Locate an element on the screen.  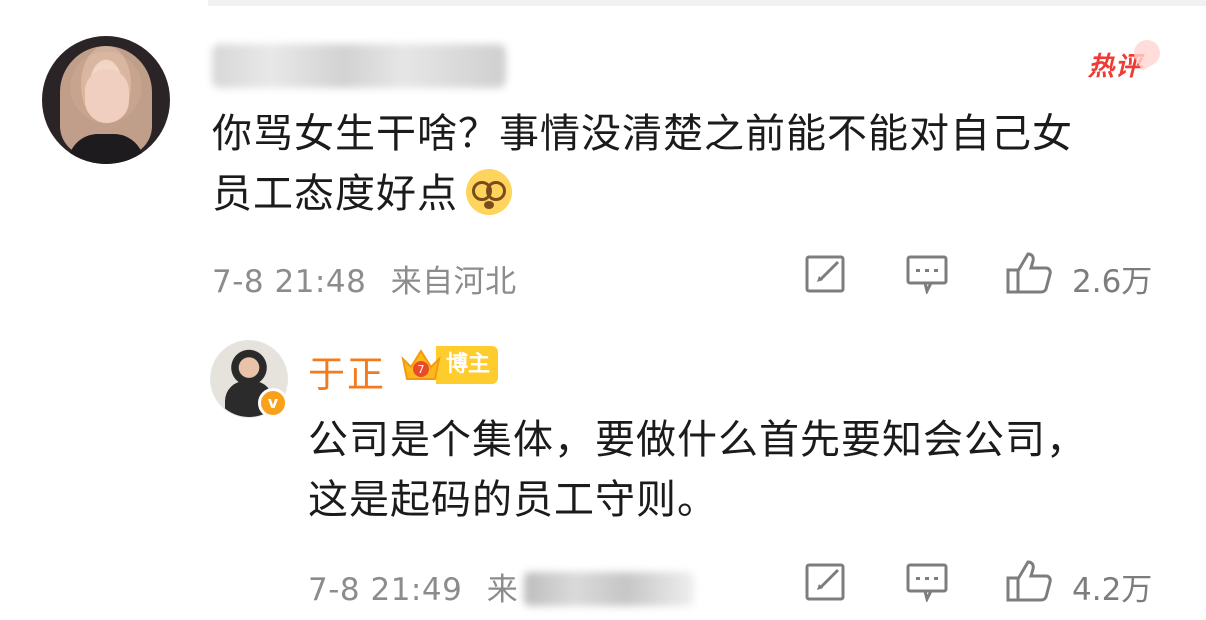
reply-location-redacted is located at coordinates (609, 589).